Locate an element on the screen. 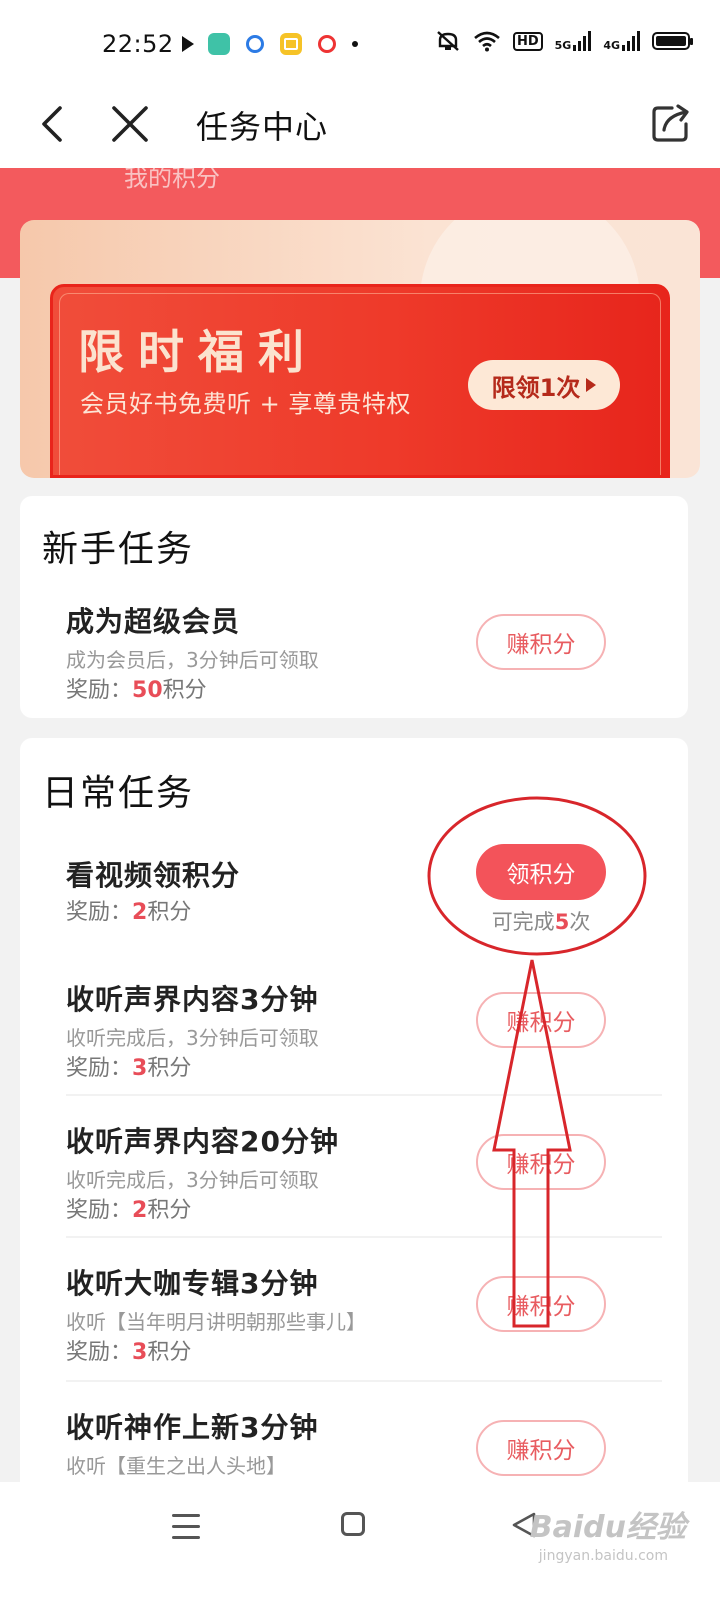 This screenshot has width=720, height=1600. task-name: 成为超级会员 is located at coordinates (153, 621).